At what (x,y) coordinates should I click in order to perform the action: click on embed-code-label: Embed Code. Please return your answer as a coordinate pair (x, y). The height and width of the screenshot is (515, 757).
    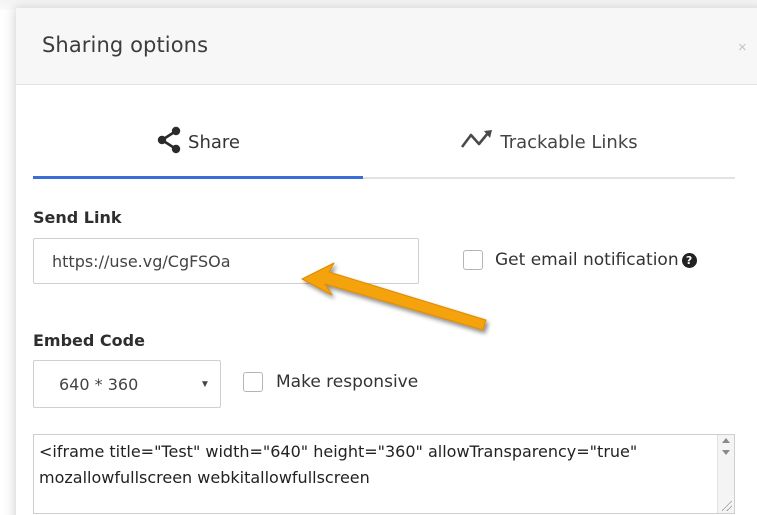
    Looking at the image, I should click on (89, 340).